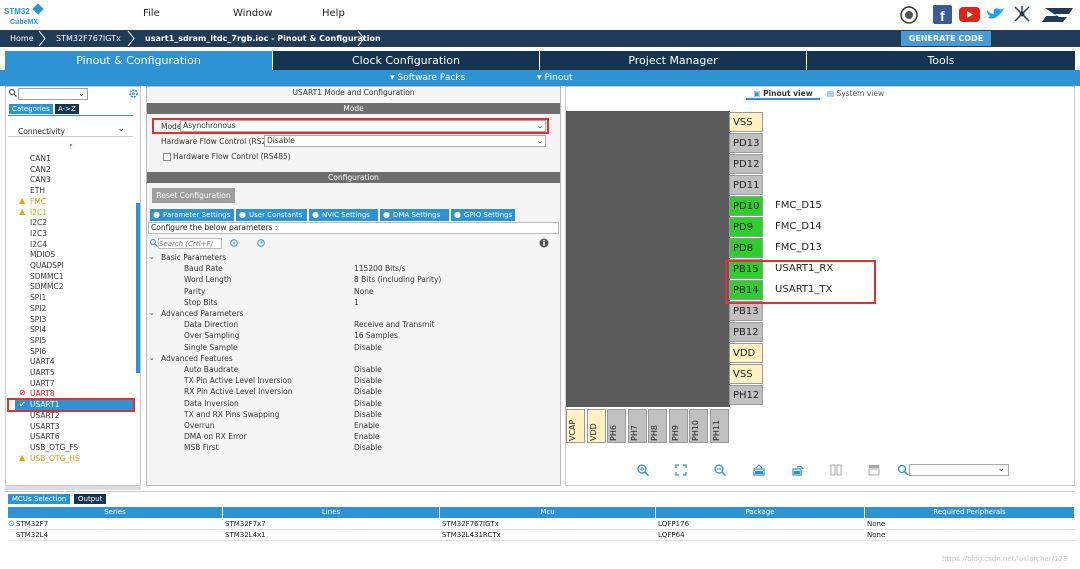 This screenshot has width=1080, height=569. I want to click on config-tab: ● User Constants, so click(271, 215).